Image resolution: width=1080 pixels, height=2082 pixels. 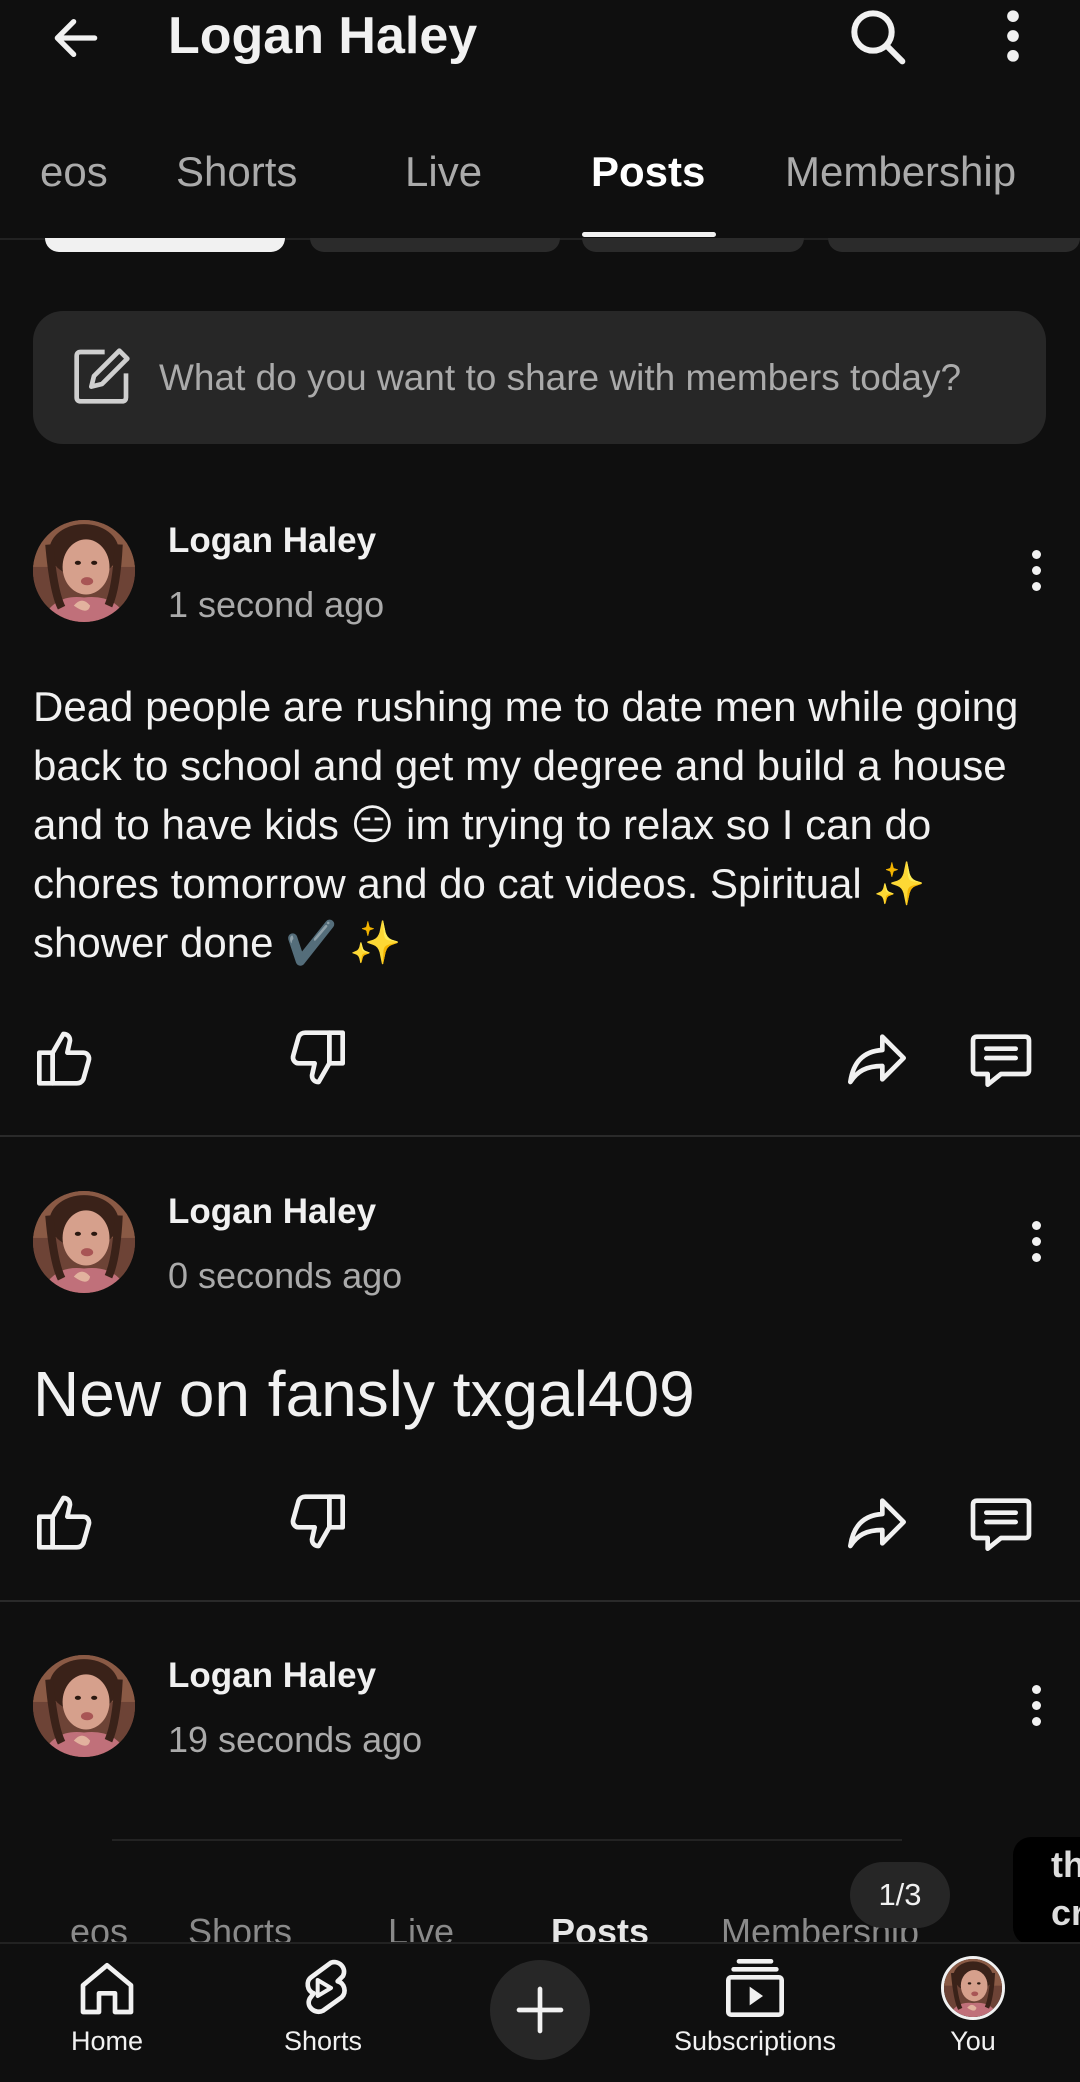 I want to click on tab-shorts: Shorts, so click(x=236, y=172).